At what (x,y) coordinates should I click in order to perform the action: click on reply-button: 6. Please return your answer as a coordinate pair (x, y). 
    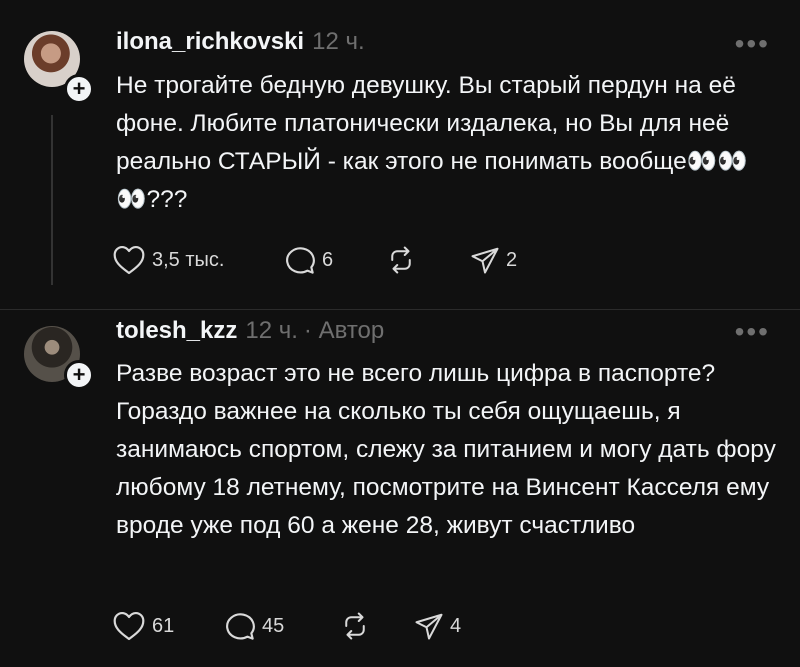
    Looking at the image, I should click on (335, 260).